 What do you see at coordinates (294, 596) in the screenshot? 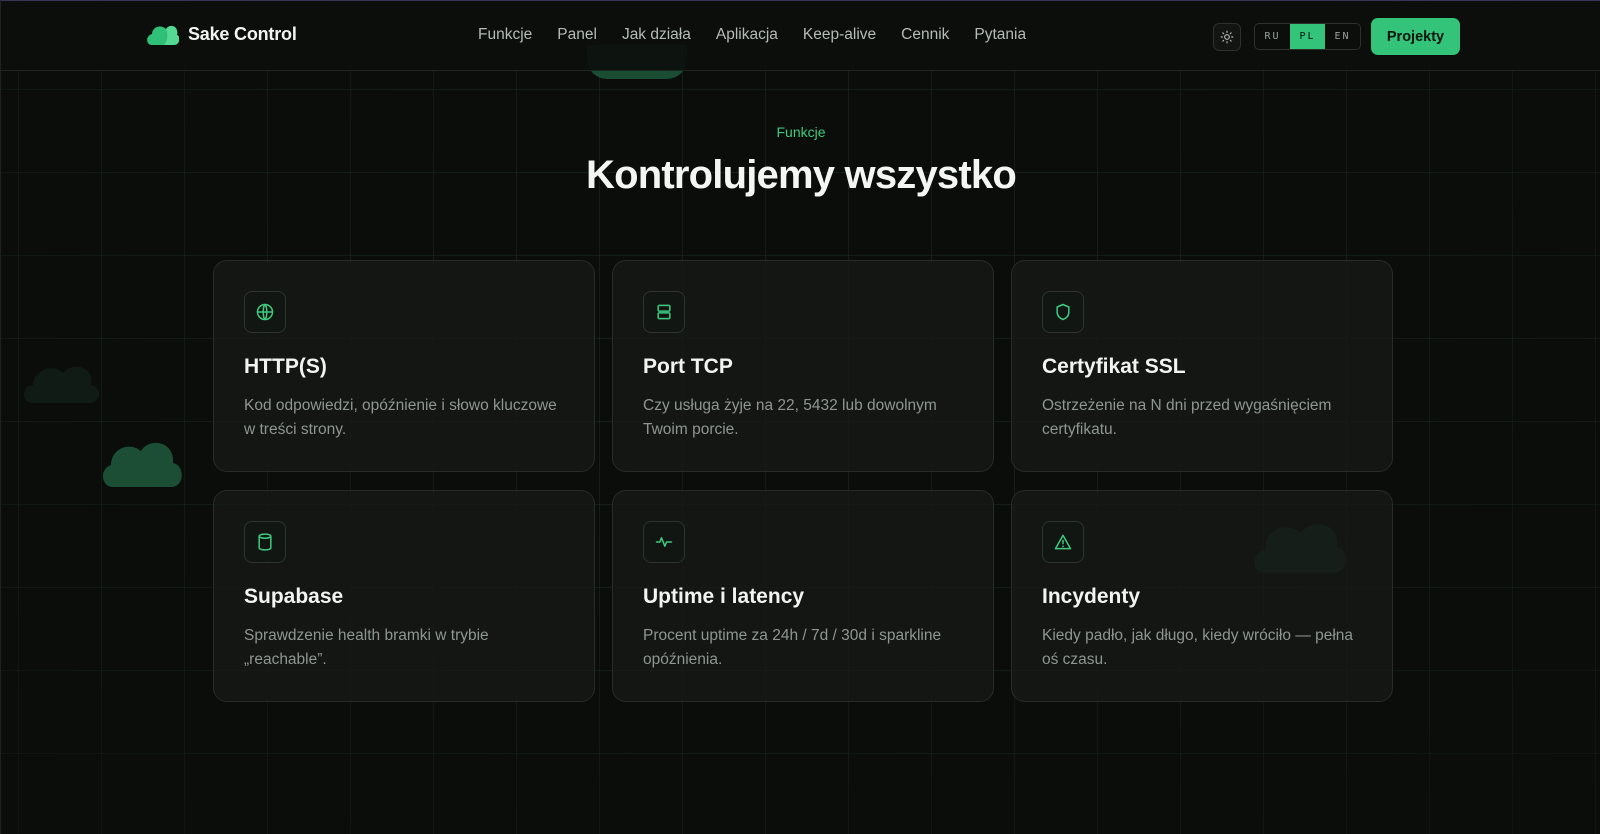
I see `feature-title: Supabase` at bounding box center [294, 596].